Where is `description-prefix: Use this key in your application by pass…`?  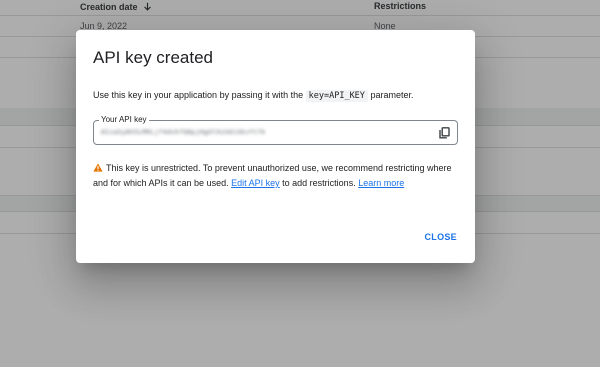
description-prefix: Use this key in your application by pass… is located at coordinates (198, 95).